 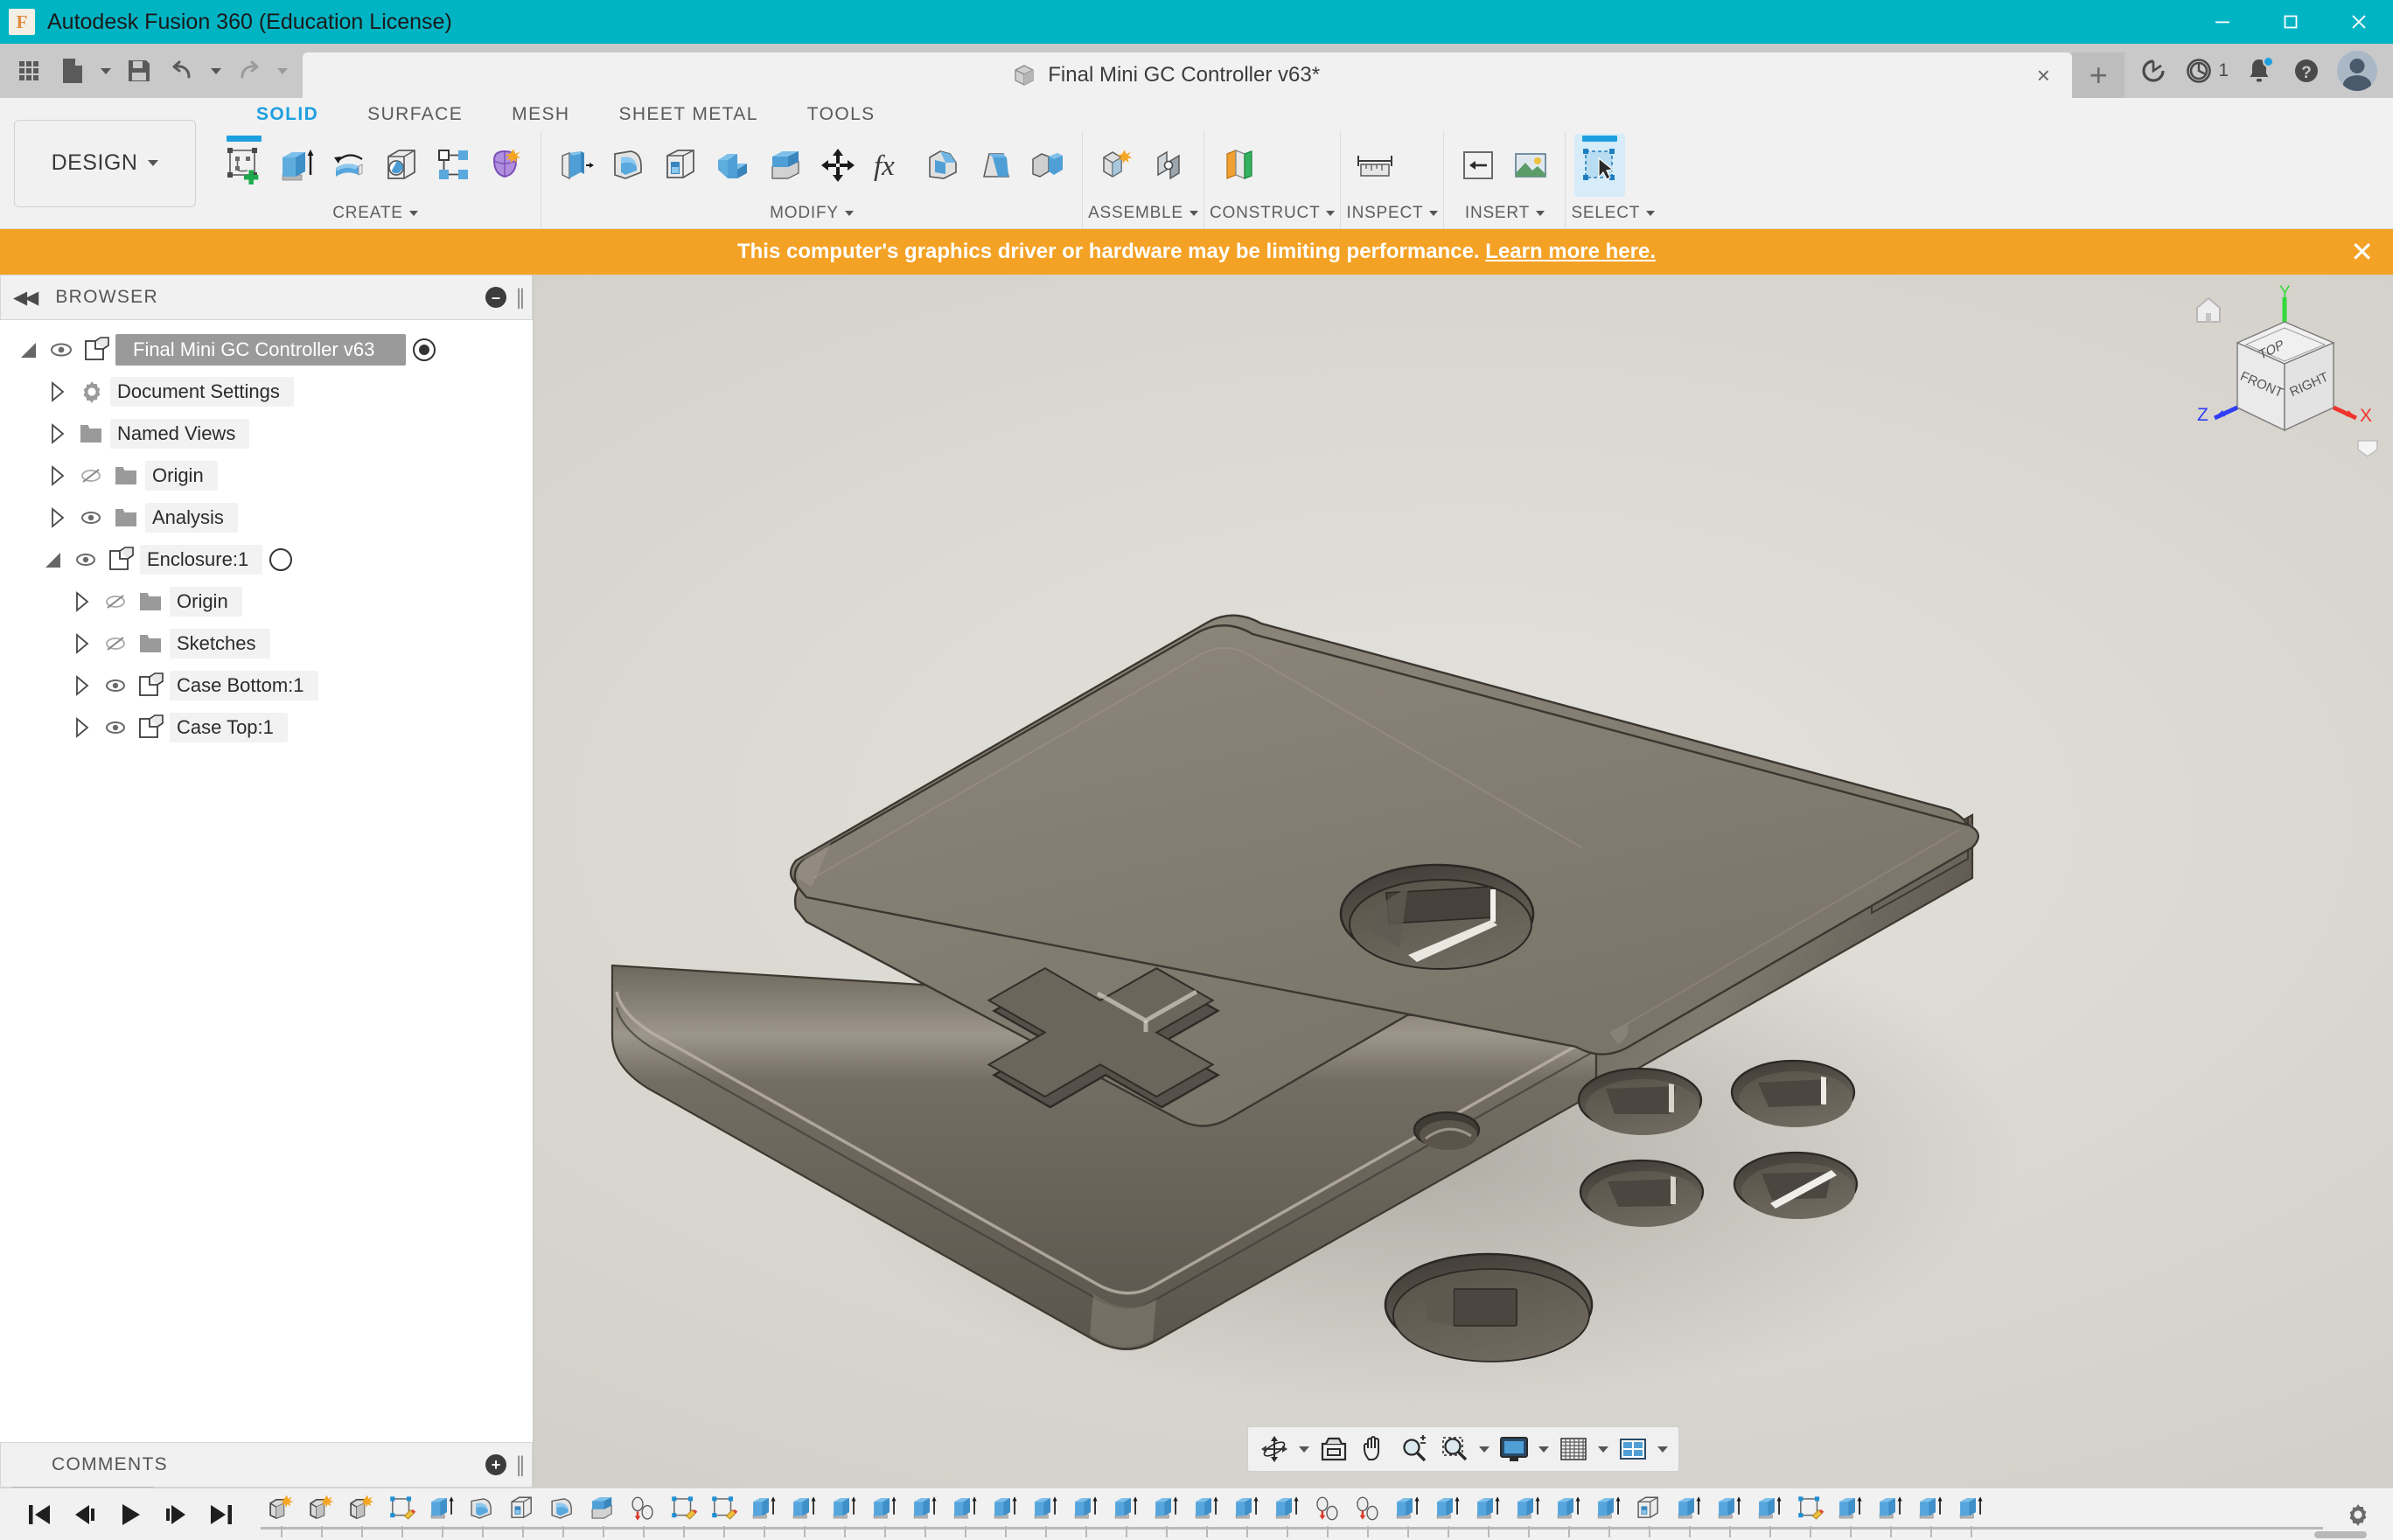 I want to click on minus-circle-icon: –, so click(x=495, y=297).